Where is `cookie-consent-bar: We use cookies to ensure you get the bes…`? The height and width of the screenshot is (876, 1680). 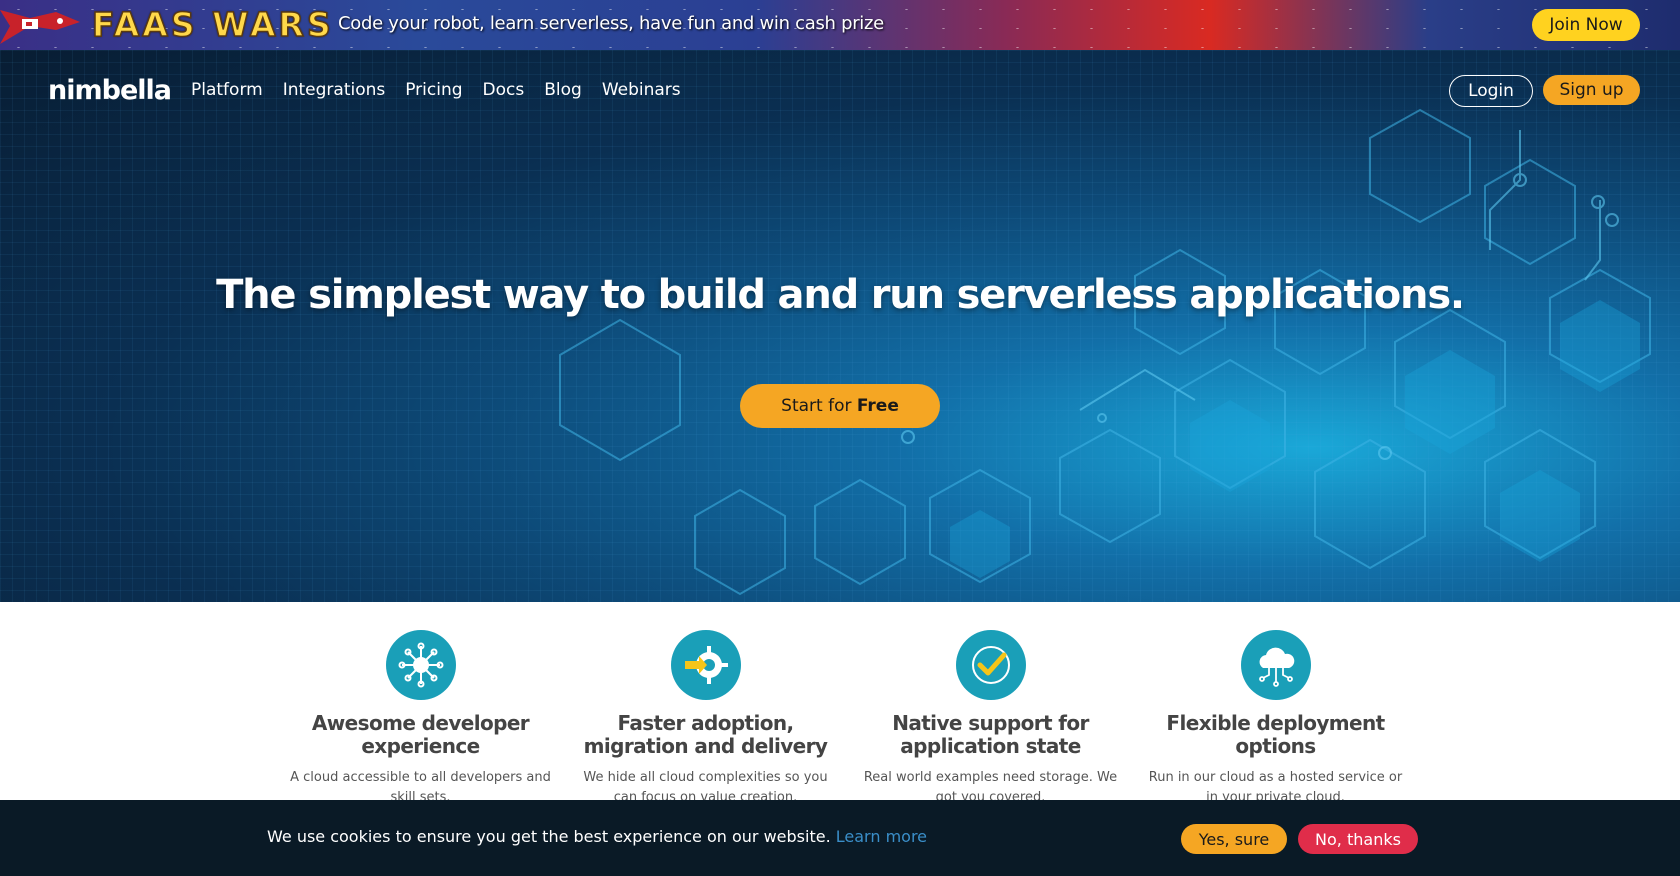 cookie-consent-bar: We use cookies to ensure you get the bes… is located at coordinates (840, 838).